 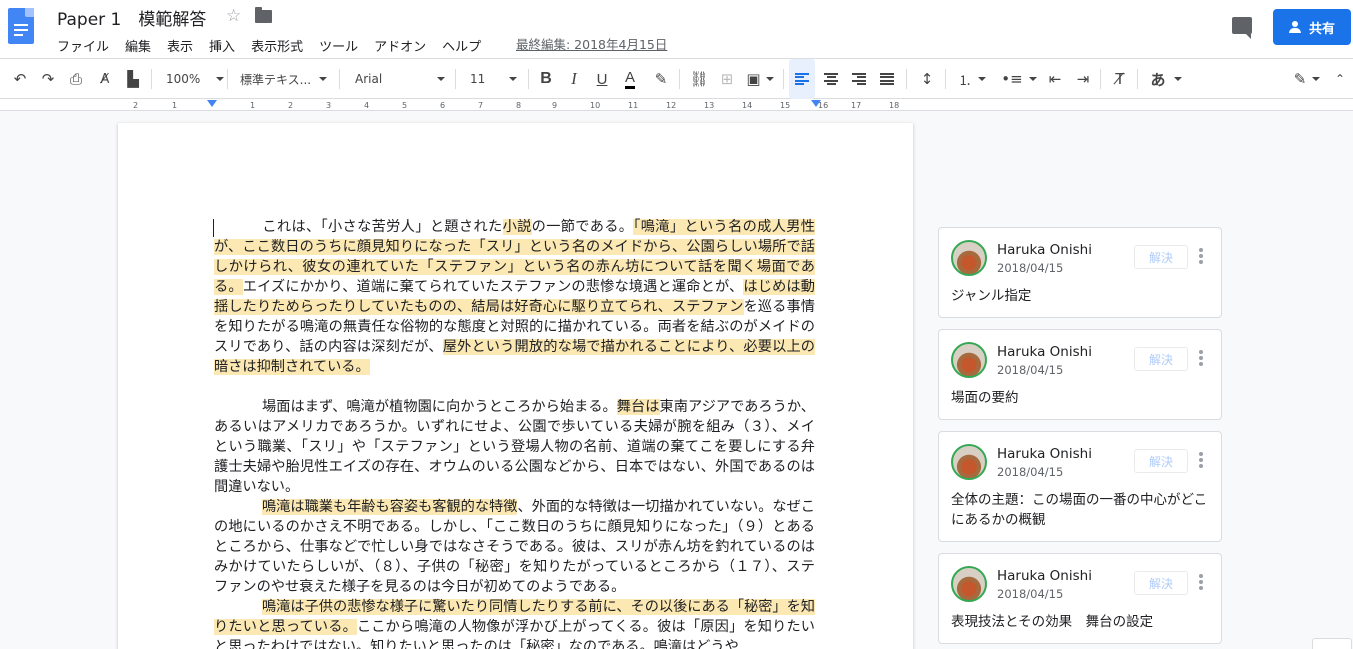 I want to click on docs-logo-icon, so click(x=21, y=26).